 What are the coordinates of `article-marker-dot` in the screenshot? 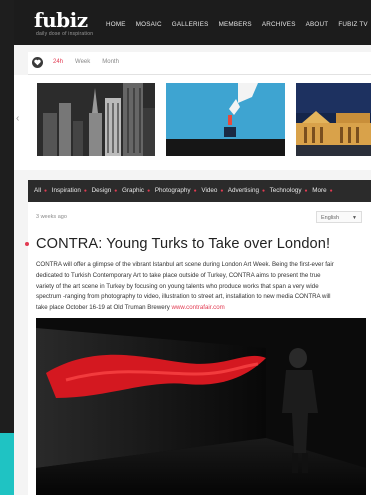 It's located at (27, 244).